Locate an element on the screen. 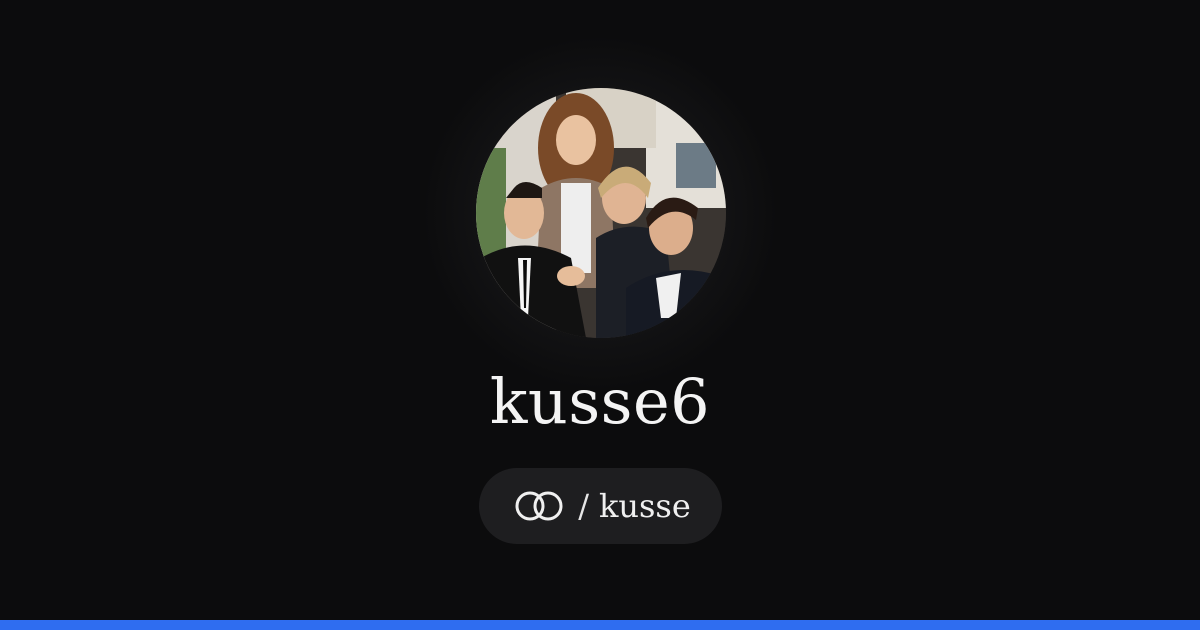  avatar is located at coordinates (601, 213).